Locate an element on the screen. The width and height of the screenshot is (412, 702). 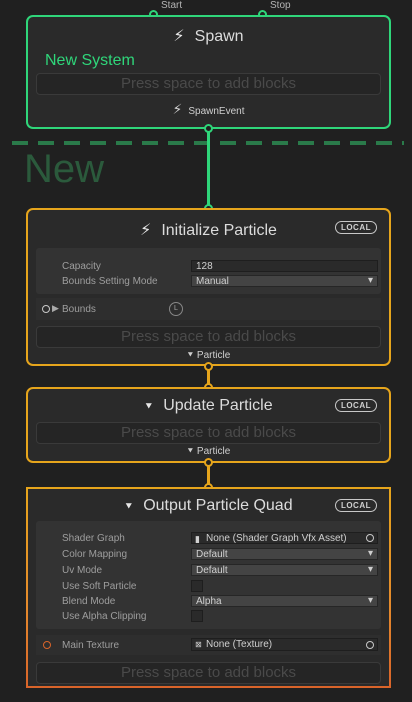
color-mapping-dropdown: Default is located at coordinates (284, 554).